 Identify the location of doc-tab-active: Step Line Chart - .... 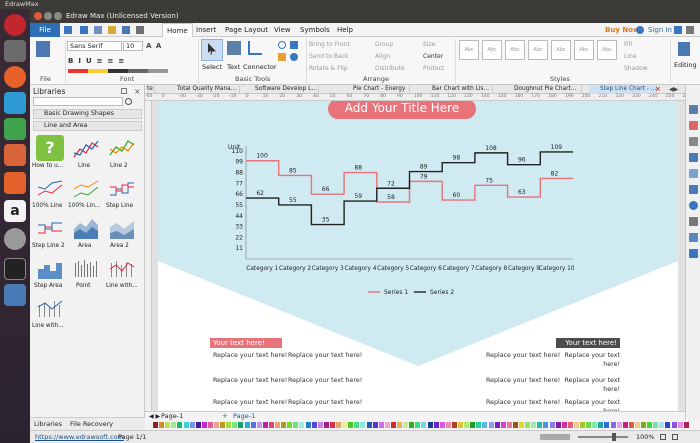
(623, 89).